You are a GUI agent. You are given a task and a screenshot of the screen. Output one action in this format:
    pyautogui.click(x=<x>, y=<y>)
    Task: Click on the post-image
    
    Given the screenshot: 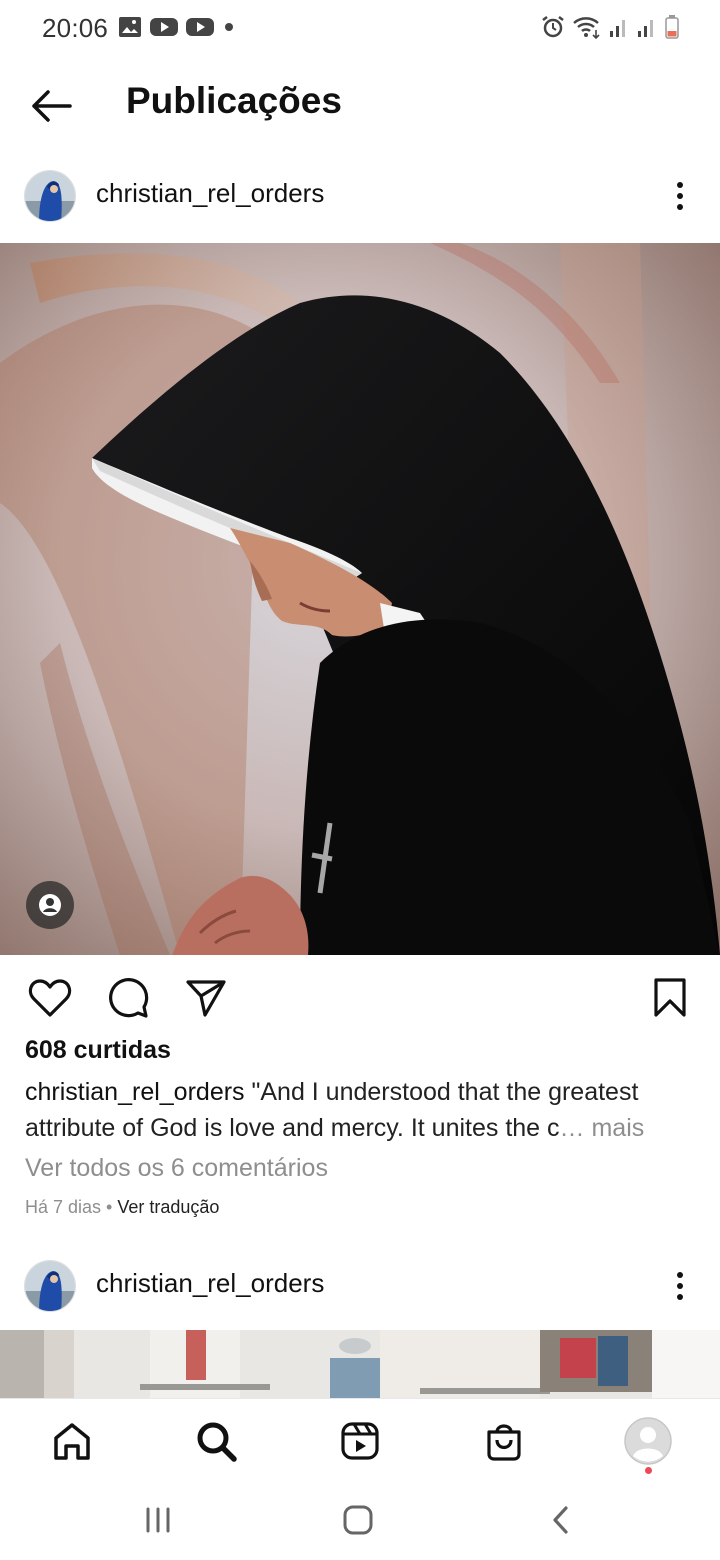 What is the action you would take?
    pyautogui.click(x=360, y=1364)
    